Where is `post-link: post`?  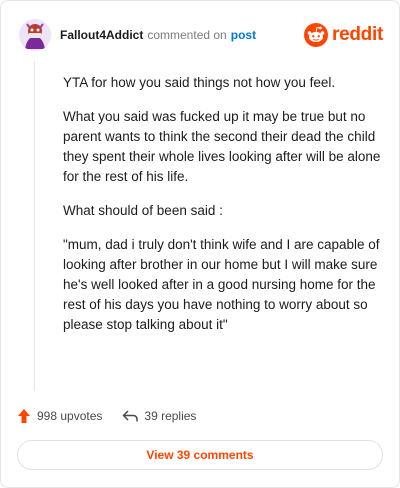
post-link: post is located at coordinates (243, 35).